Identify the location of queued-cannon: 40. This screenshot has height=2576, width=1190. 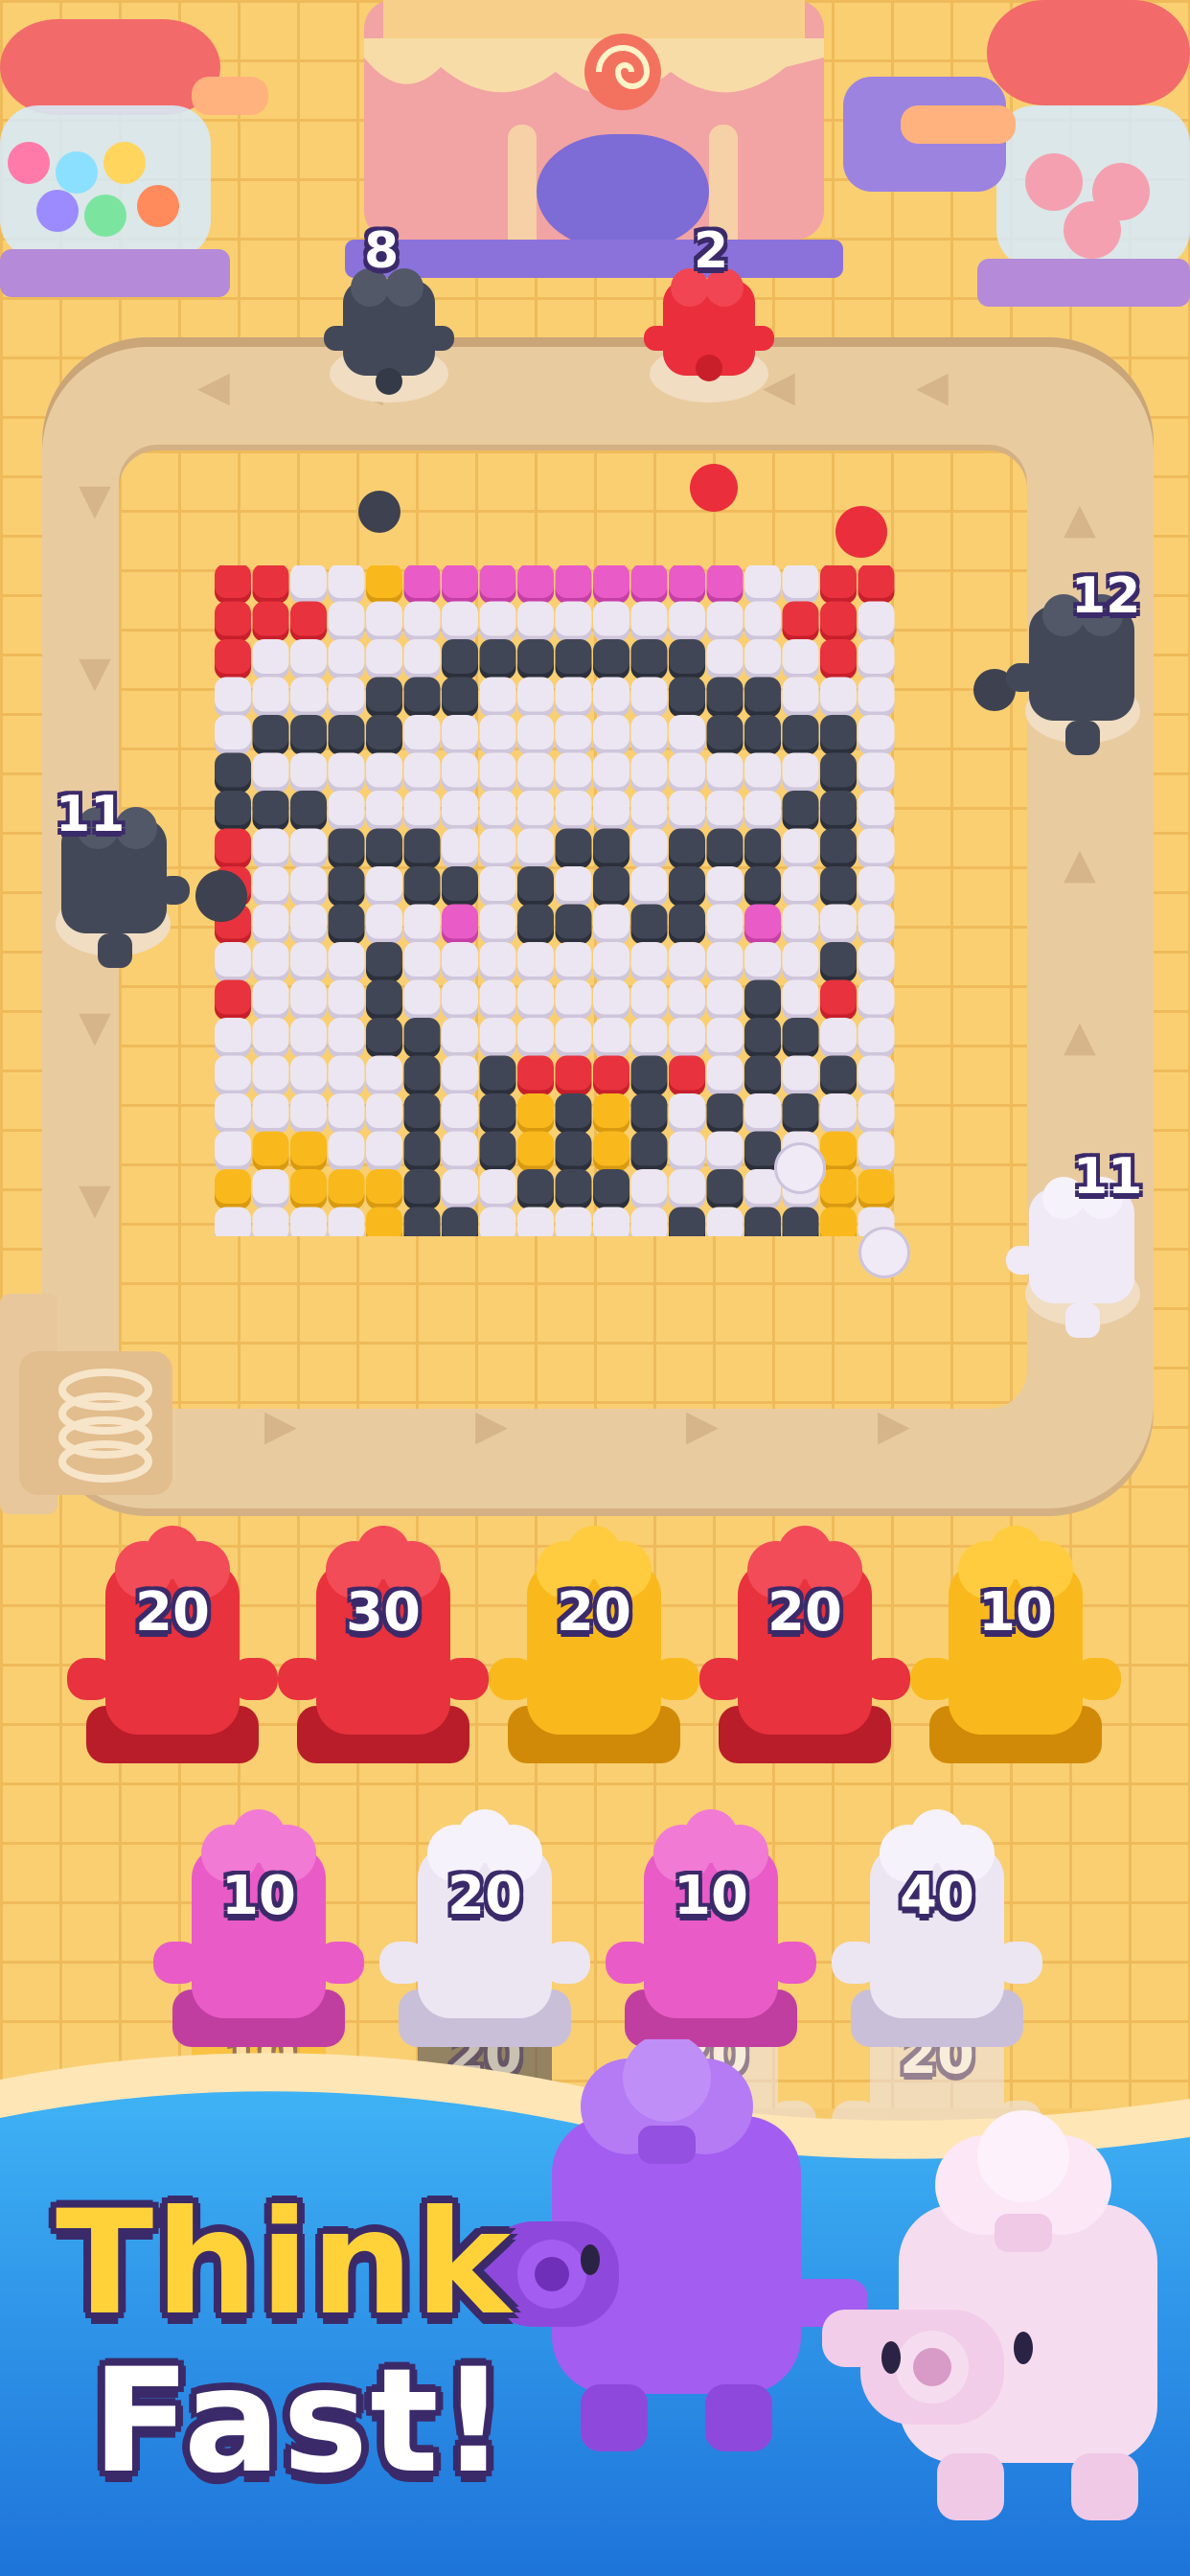
(937, 1932).